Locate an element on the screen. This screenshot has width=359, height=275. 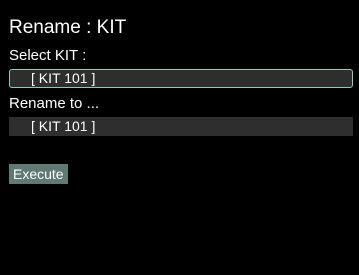
select-kit-label: Select KIT : is located at coordinates (48, 55).